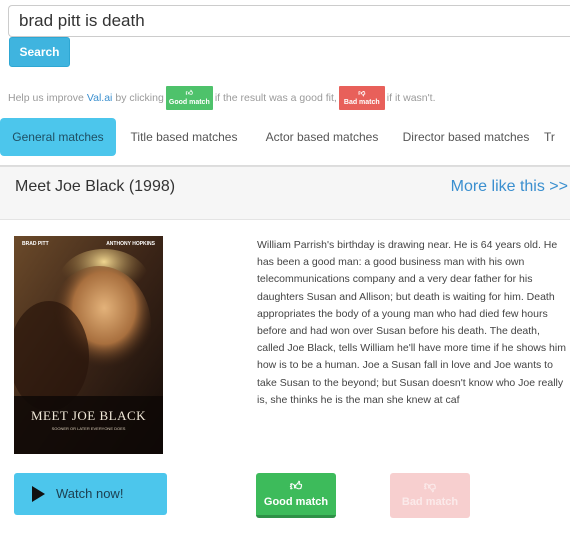 The height and width of the screenshot is (535, 570). Describe the element at coordinates (39, 52) in the screenshot. I see `search-button: Search` at that location.